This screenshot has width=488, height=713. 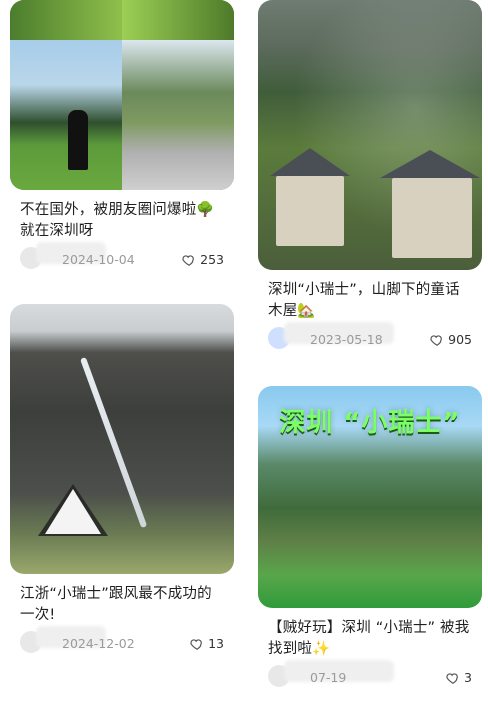 What do you see at coordinates (371, 639) in the screenshot?
I see `card-title: 【贼好玩】深圳 “小瑞士” 被我找到啦✨` at bounding box center [371, 639].